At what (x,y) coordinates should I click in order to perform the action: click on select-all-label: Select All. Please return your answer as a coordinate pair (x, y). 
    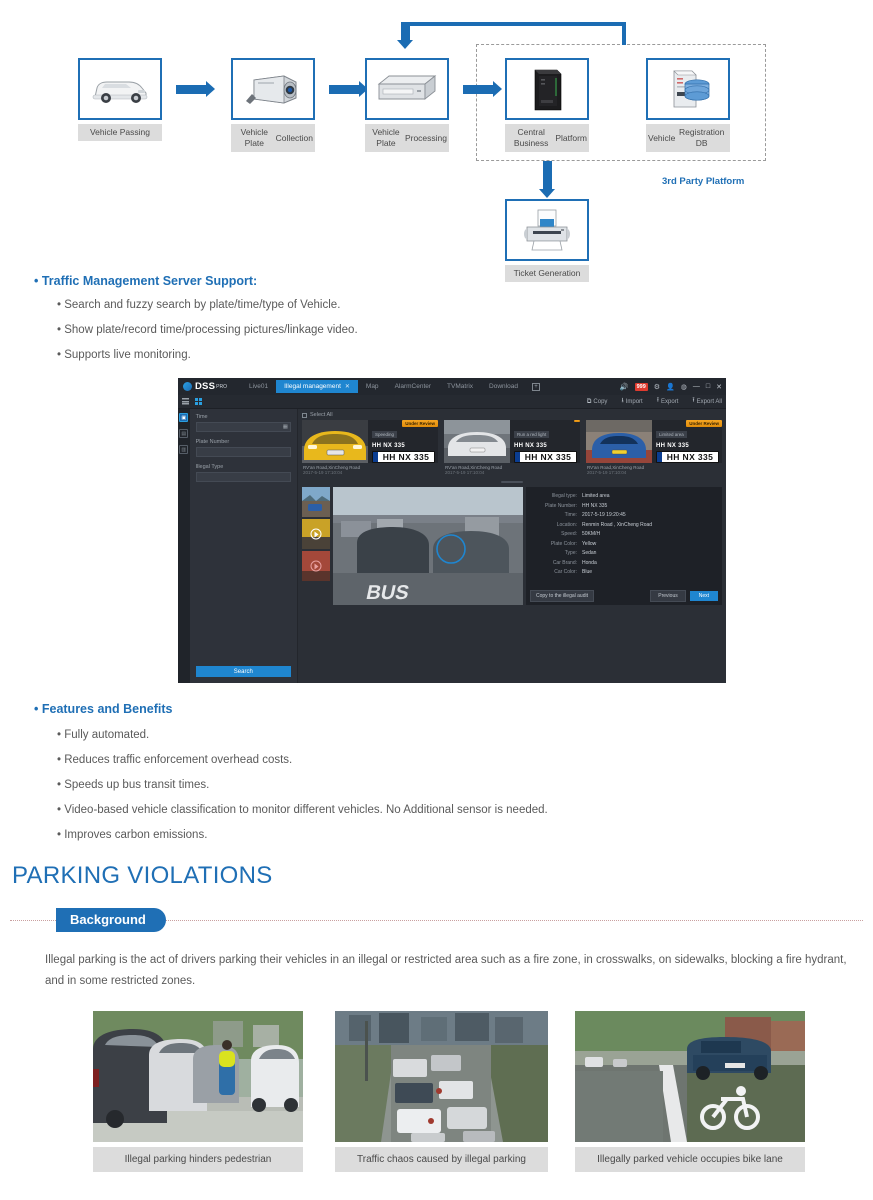
    Looking at the image, I should click on (321, 415).